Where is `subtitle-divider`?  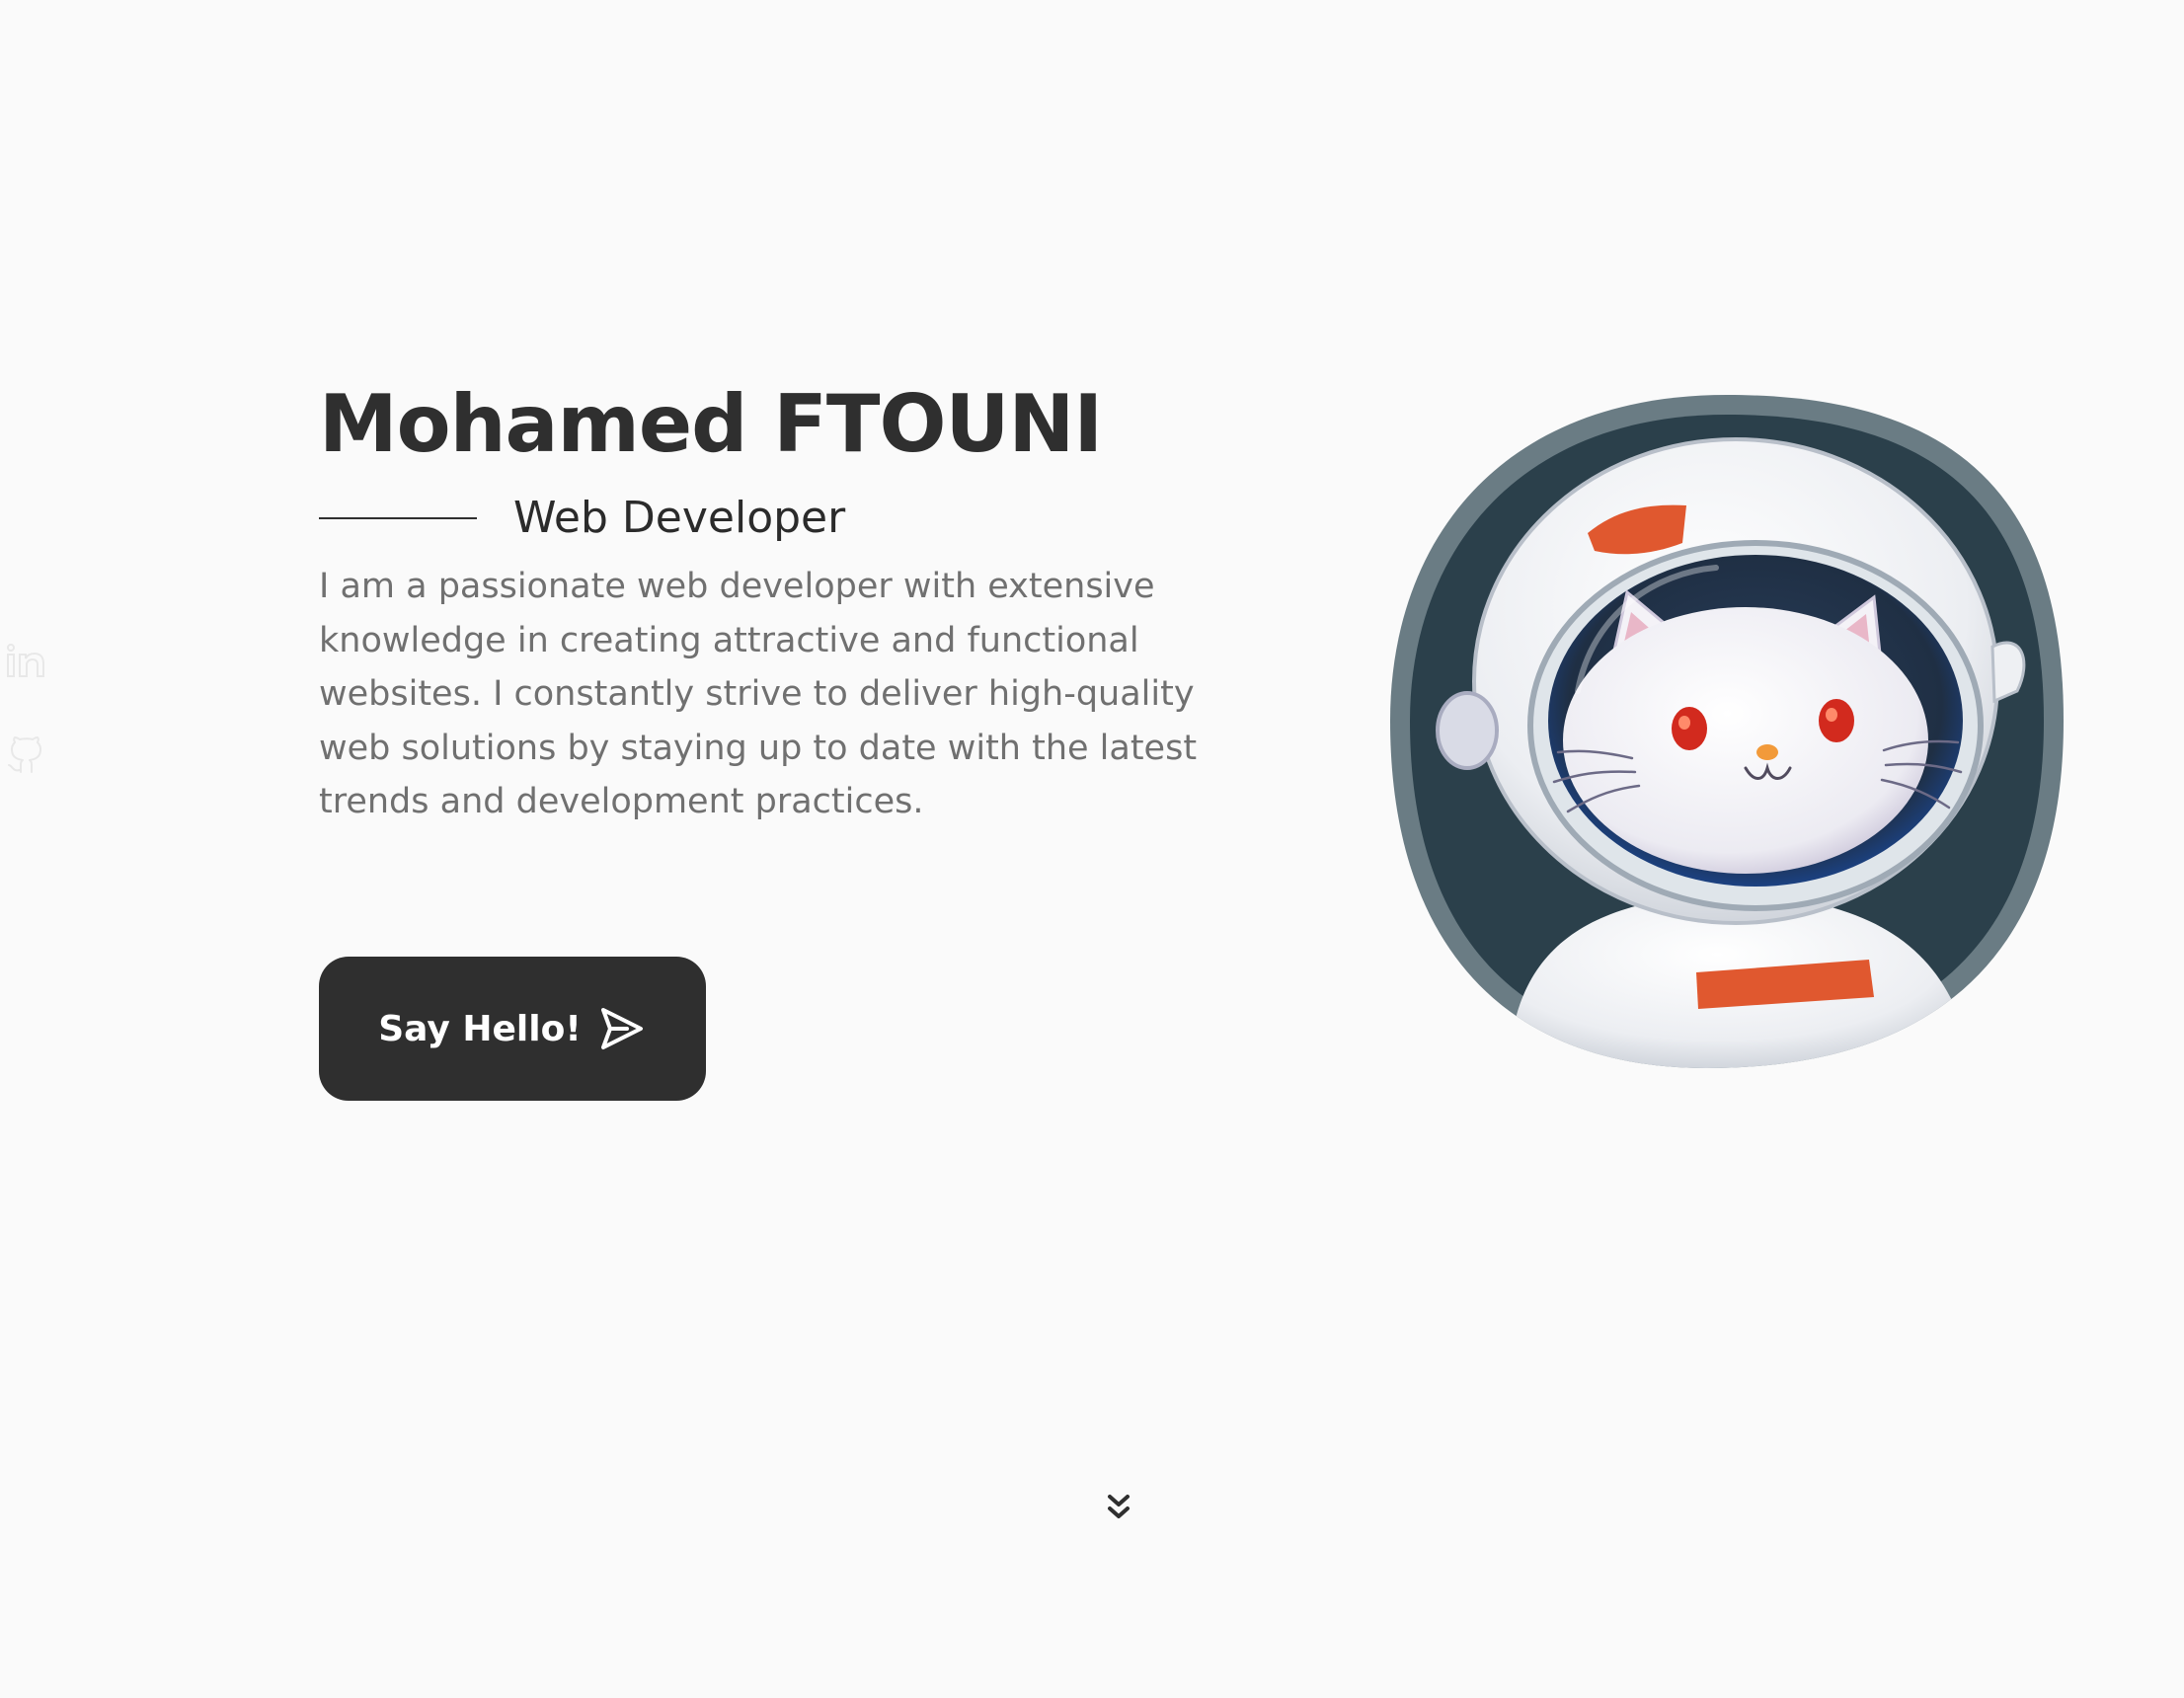
subtitle-divider is located at coordinates (398, 518).